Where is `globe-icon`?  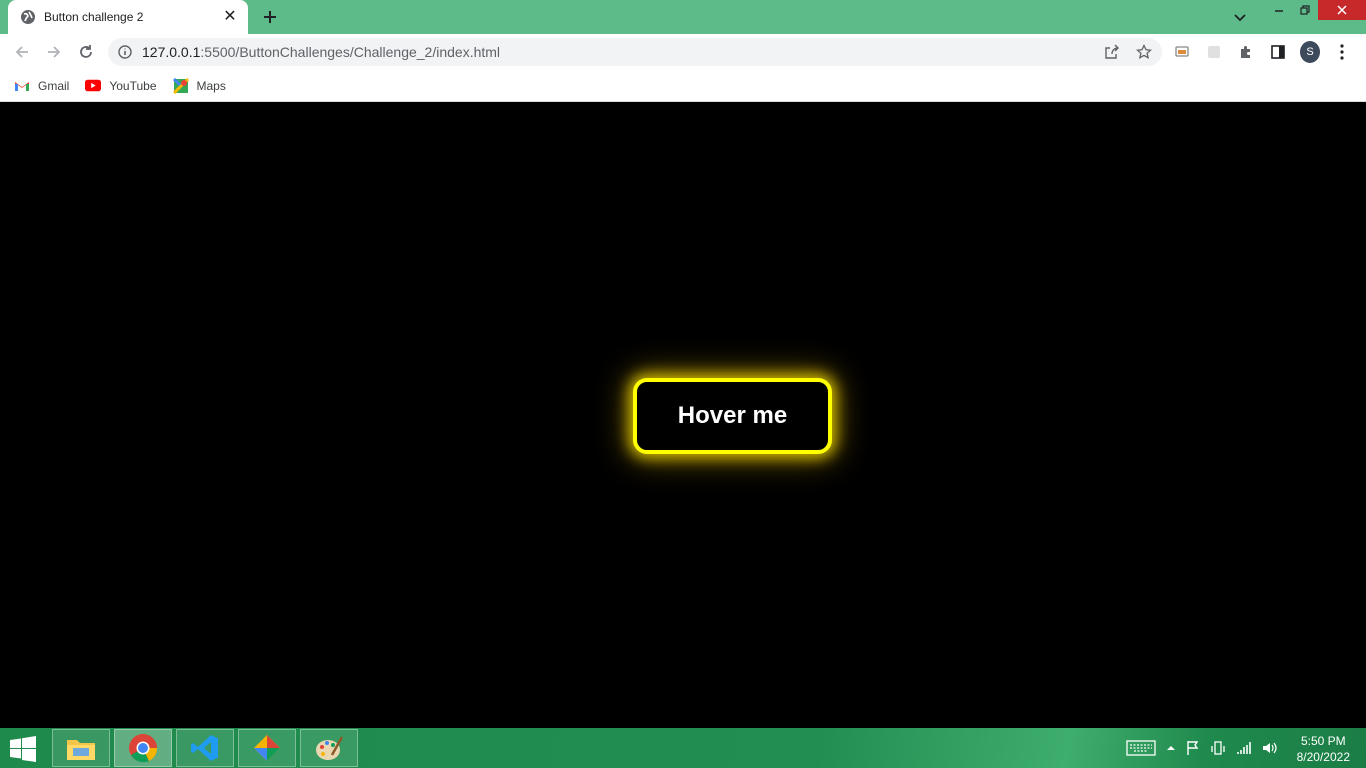 globe-icon is located at coordinates (28, 17).